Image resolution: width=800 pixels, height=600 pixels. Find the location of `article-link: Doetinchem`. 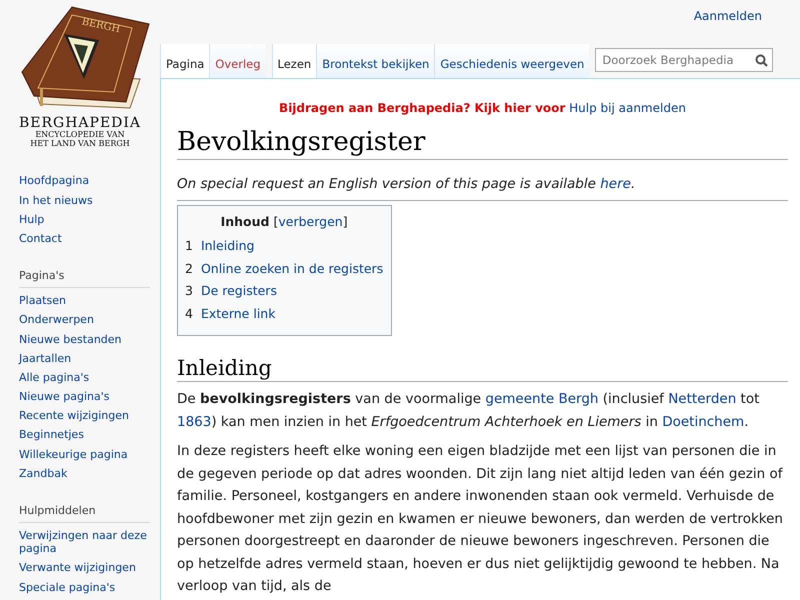

article-link: Doetinchem is located at coordinates (703, 422).